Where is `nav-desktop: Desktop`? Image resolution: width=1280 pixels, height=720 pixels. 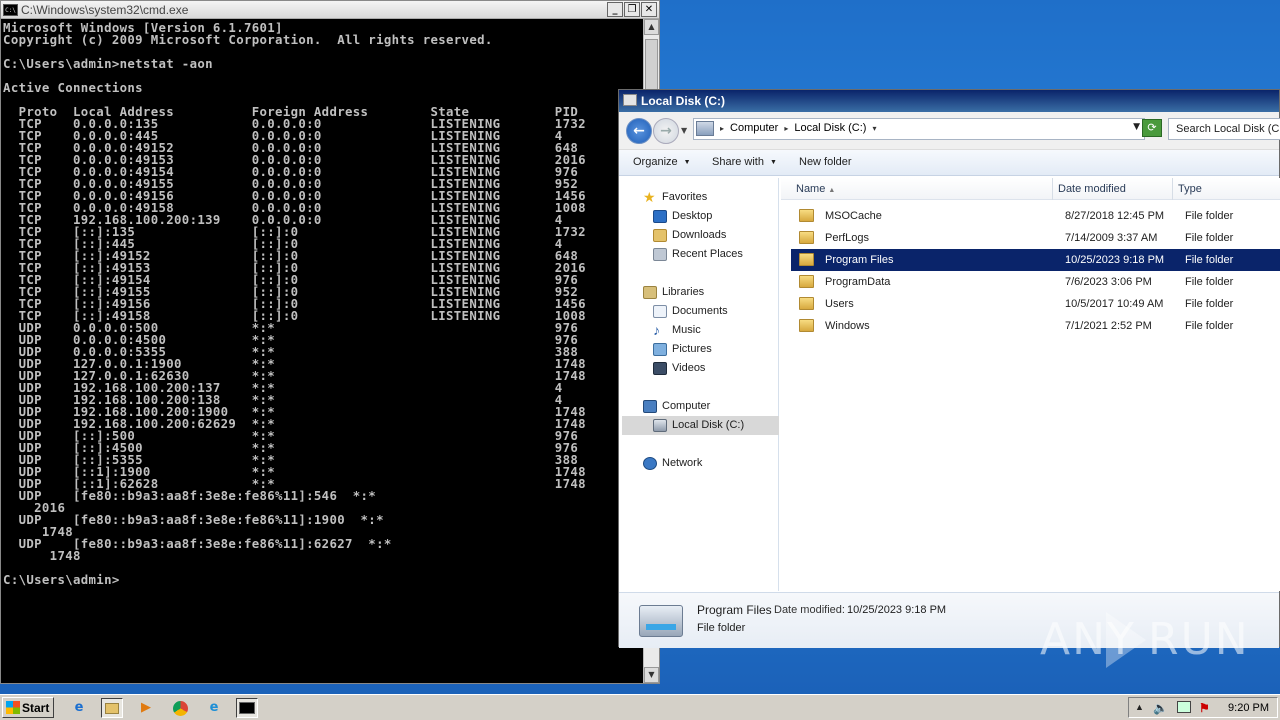 nav-desktop: Desktop is located at coordinates (700, 216).